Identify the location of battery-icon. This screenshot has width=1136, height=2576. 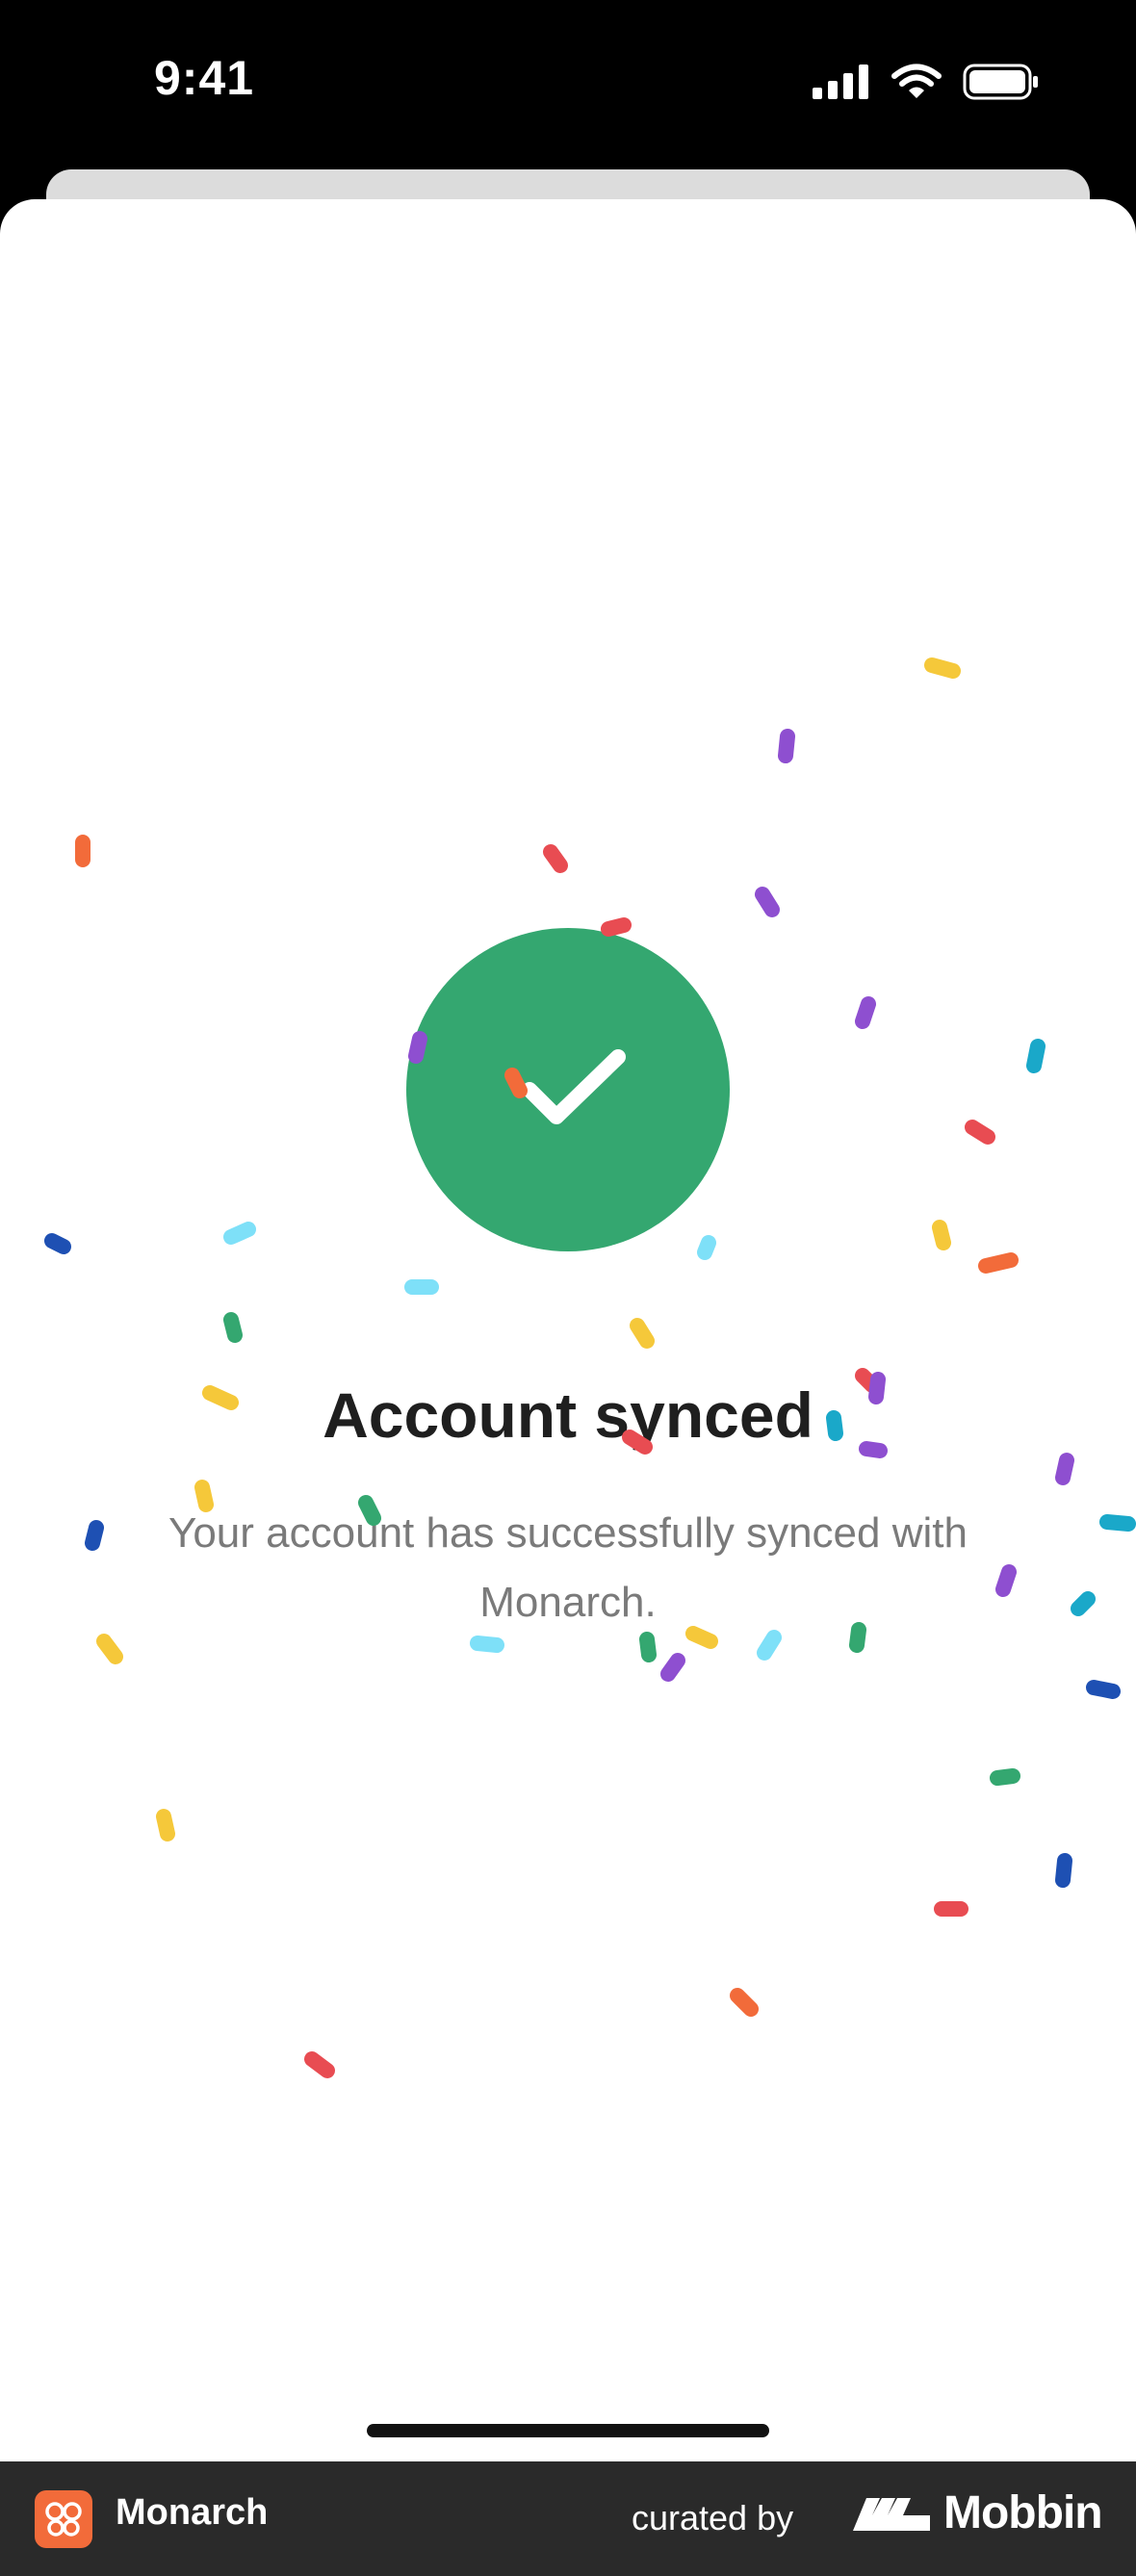
(1000, 82).